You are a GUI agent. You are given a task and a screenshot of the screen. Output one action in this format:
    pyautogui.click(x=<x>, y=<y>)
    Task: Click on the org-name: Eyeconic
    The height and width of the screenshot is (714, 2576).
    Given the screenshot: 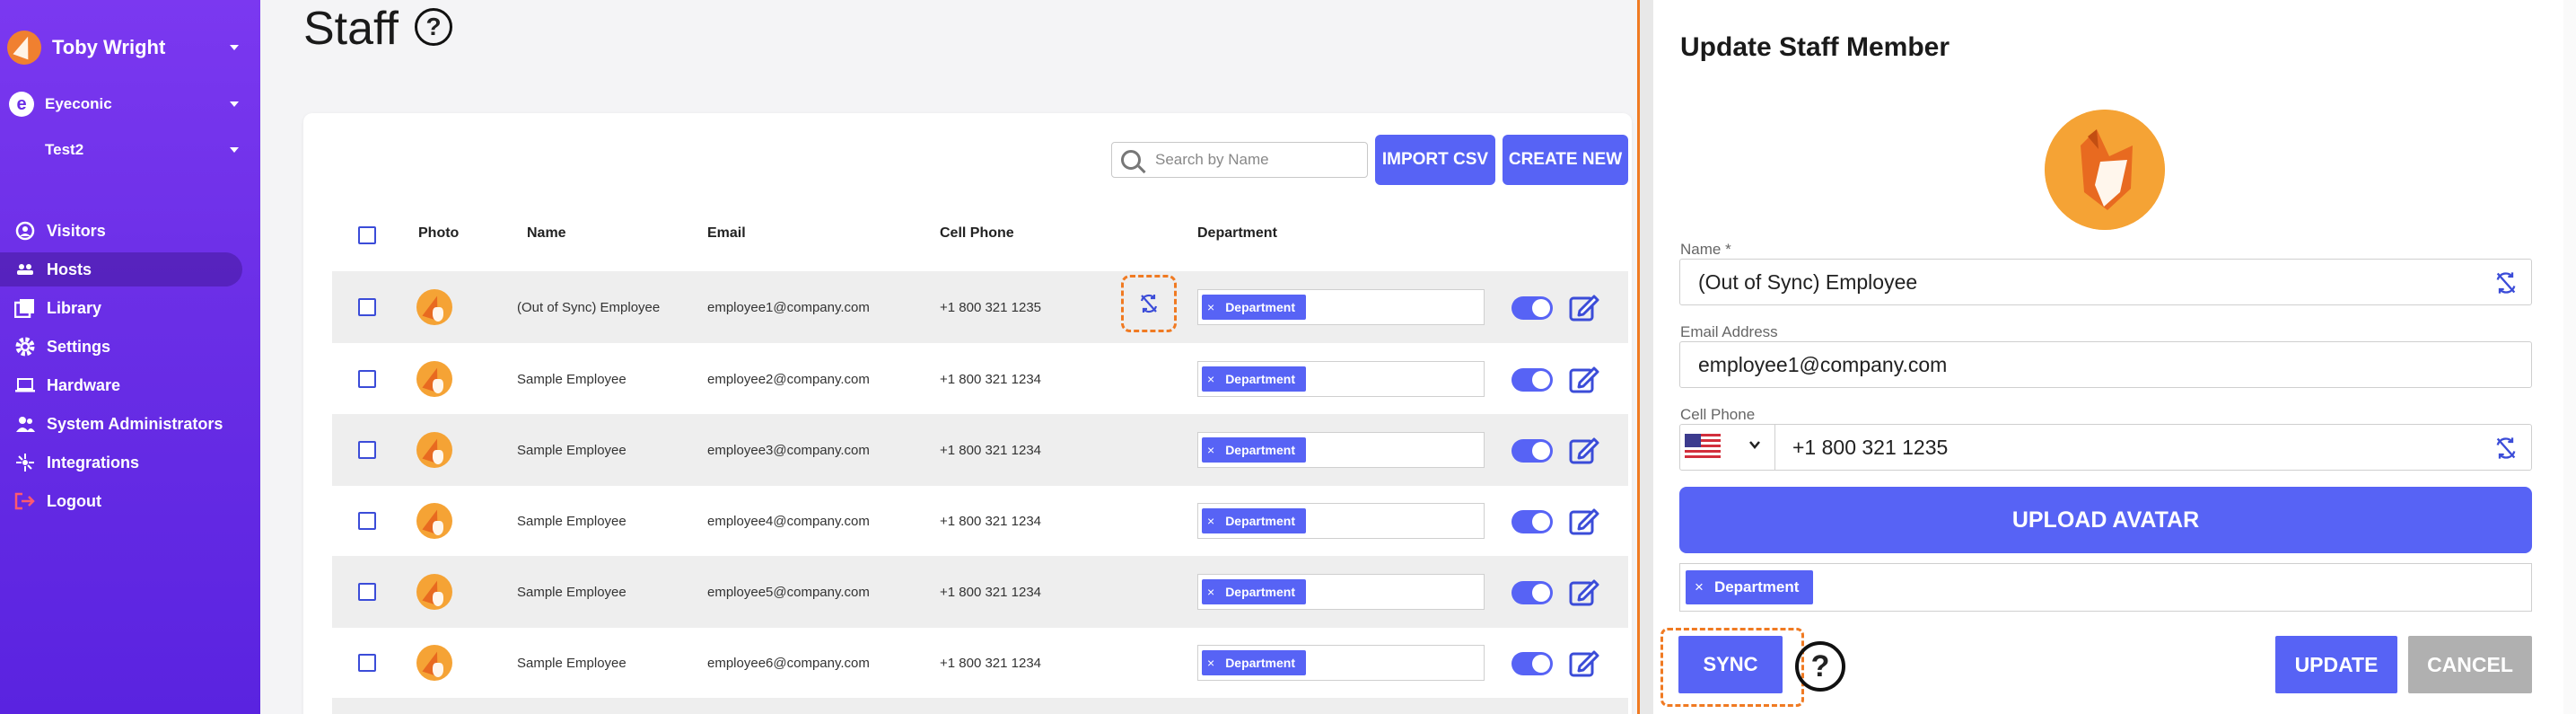 What is the action you would take?
    pyautogui.click(x=78, y=103)
    